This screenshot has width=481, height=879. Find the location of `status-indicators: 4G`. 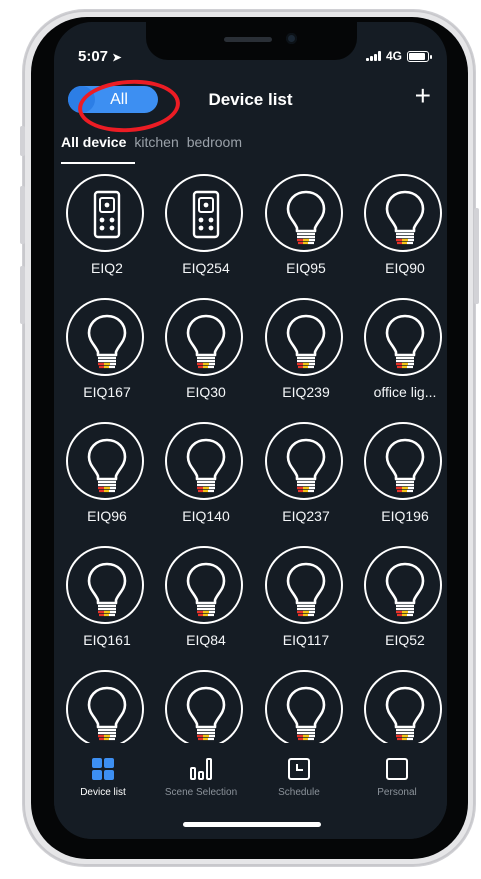

status-indicators: 4G is located at coordinates (398, 56).